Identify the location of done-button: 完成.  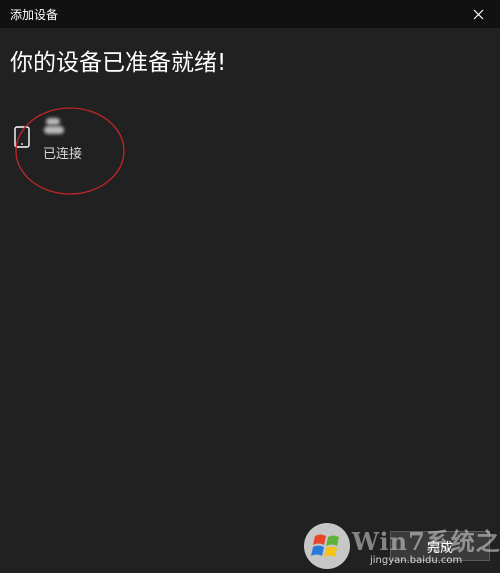
(440, 546).